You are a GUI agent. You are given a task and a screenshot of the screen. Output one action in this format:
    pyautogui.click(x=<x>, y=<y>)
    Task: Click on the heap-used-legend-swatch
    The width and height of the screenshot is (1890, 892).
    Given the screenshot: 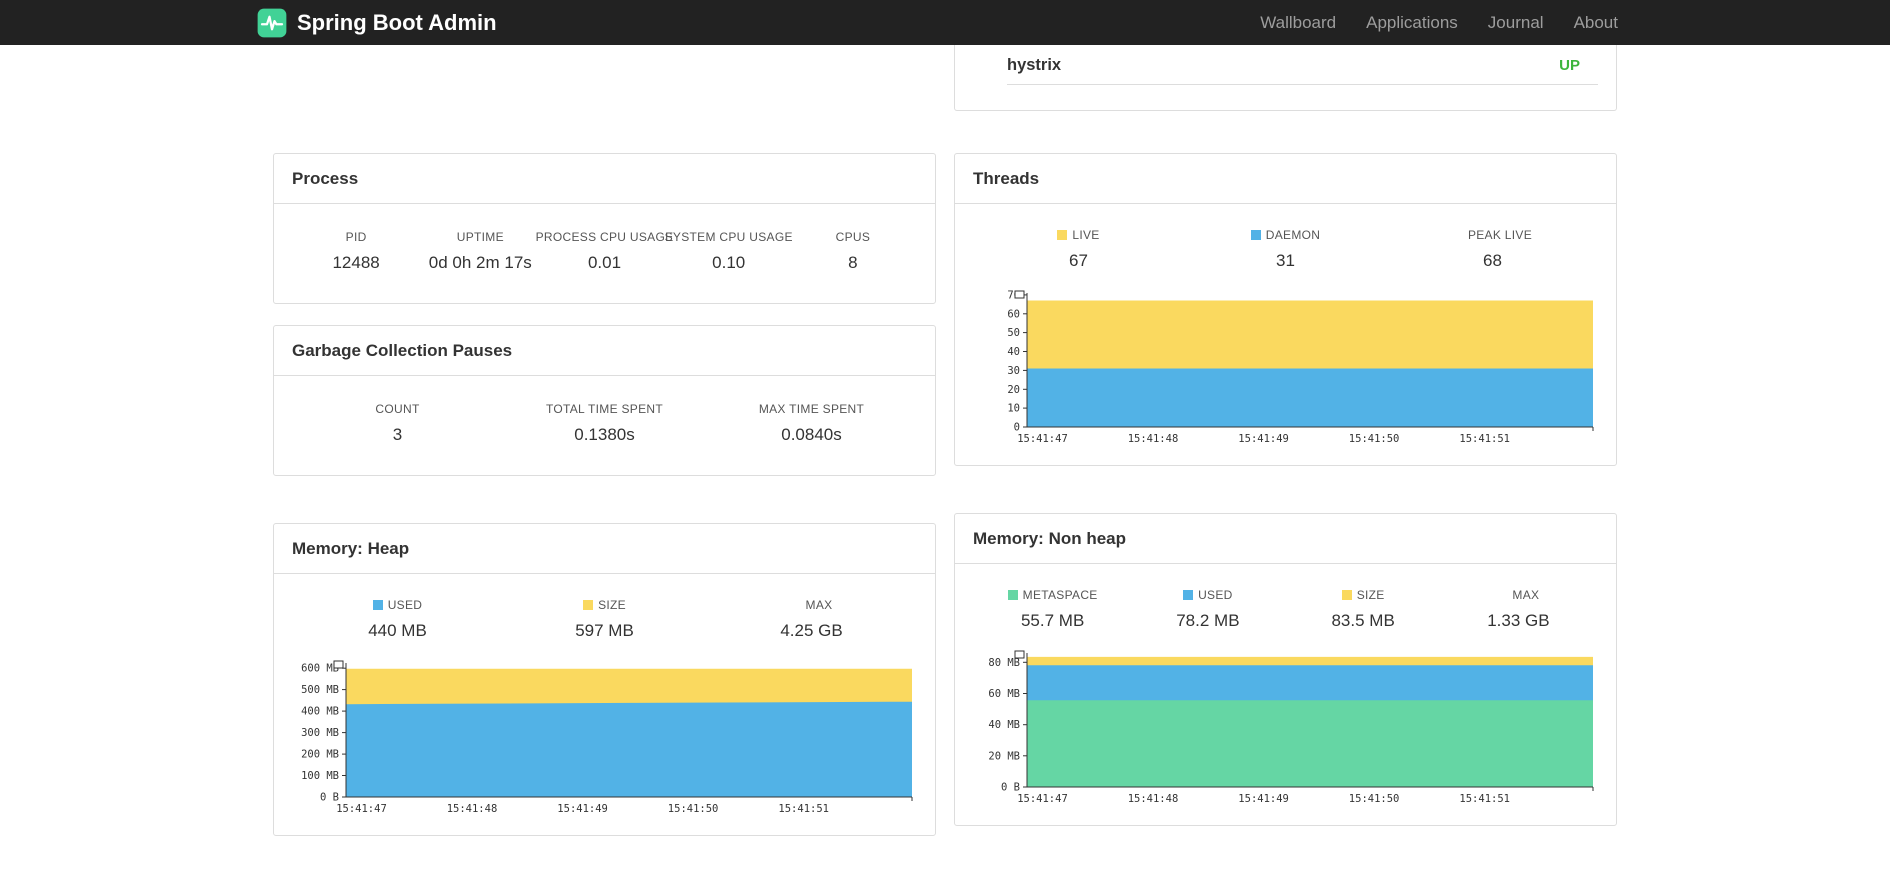 What is the action you would take?
    pyautogui.click(x=377, y=605)
    